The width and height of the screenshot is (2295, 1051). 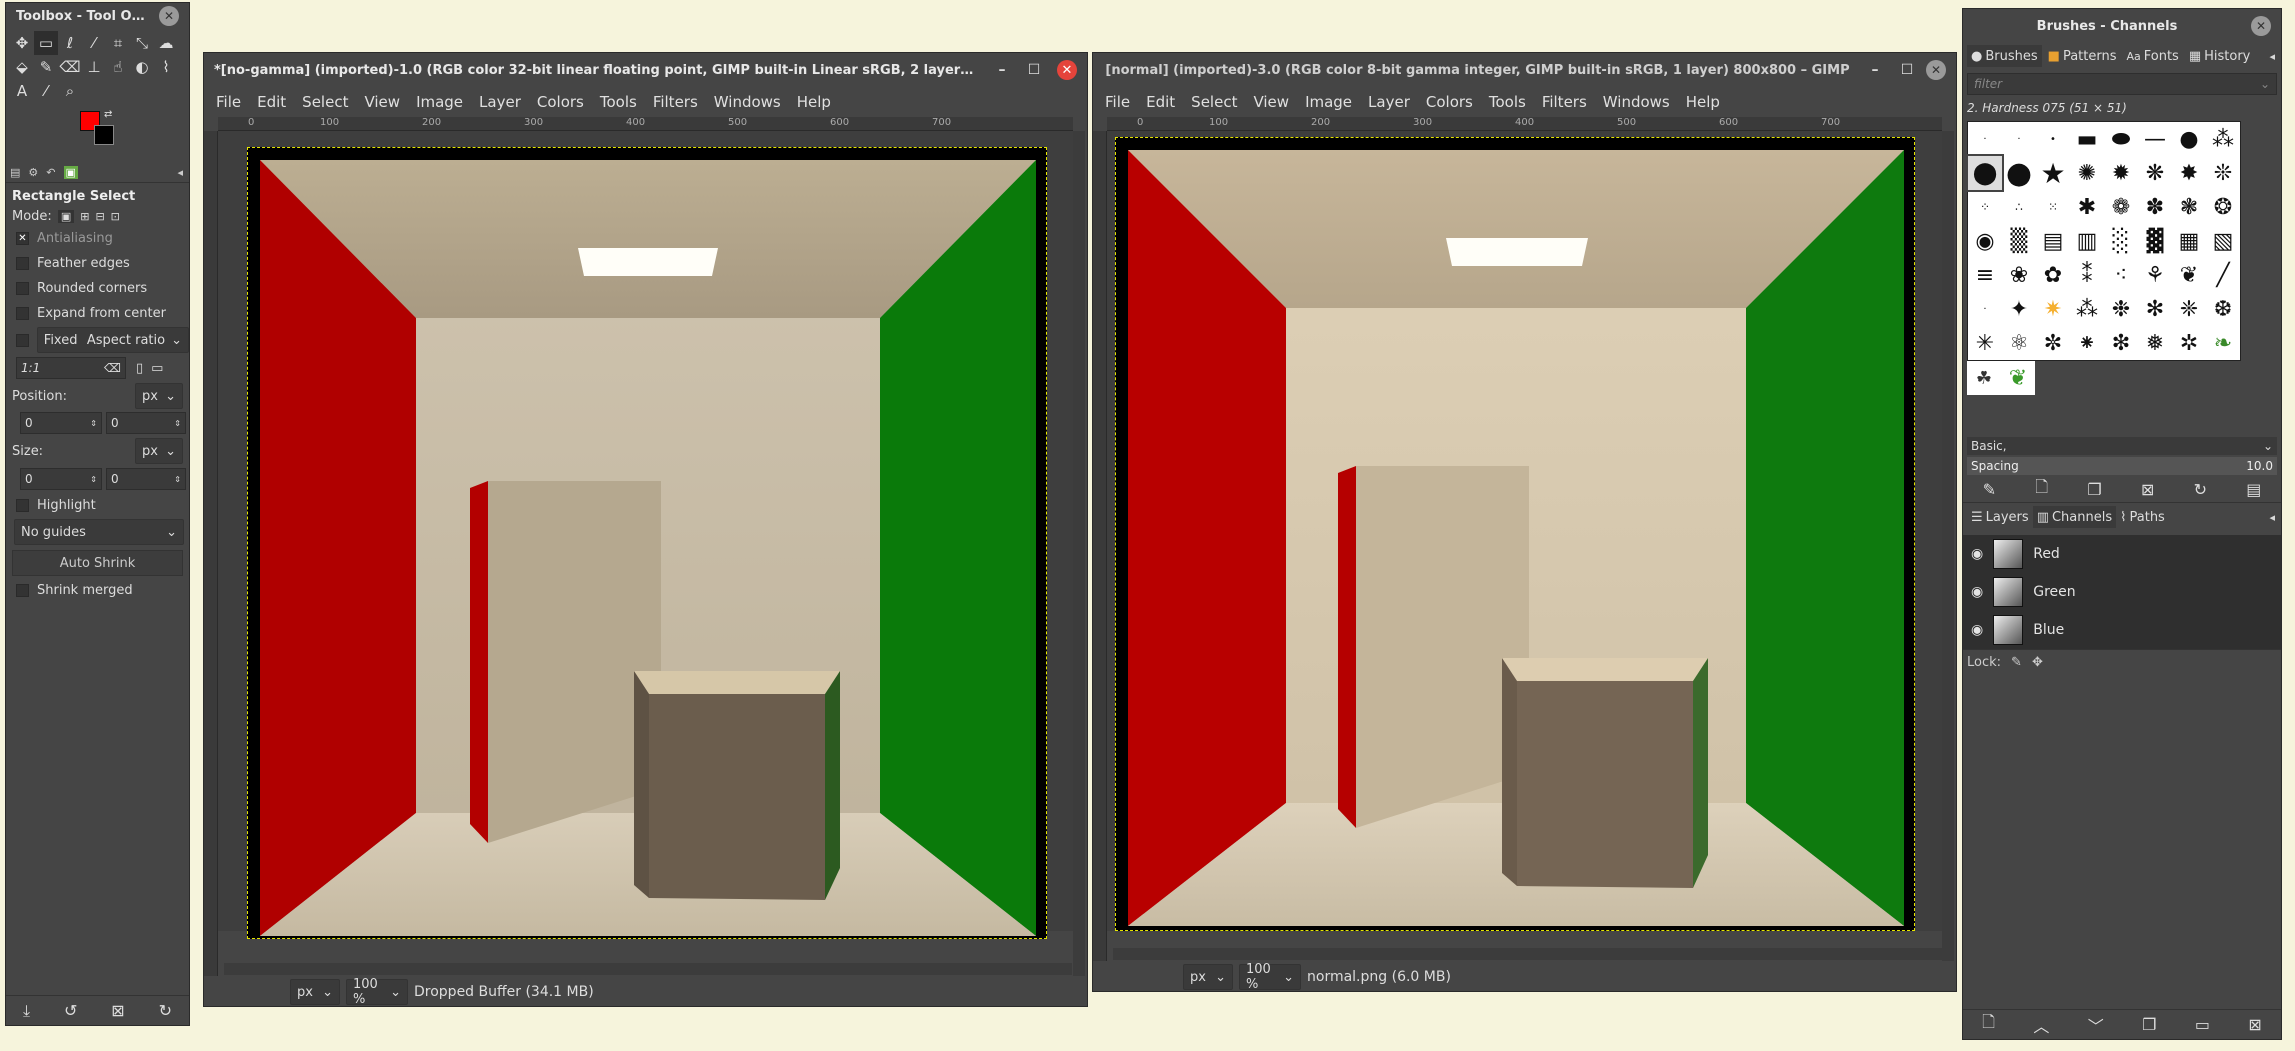 I want to click on brush-item: ❇, so click(x=2121, y=343).